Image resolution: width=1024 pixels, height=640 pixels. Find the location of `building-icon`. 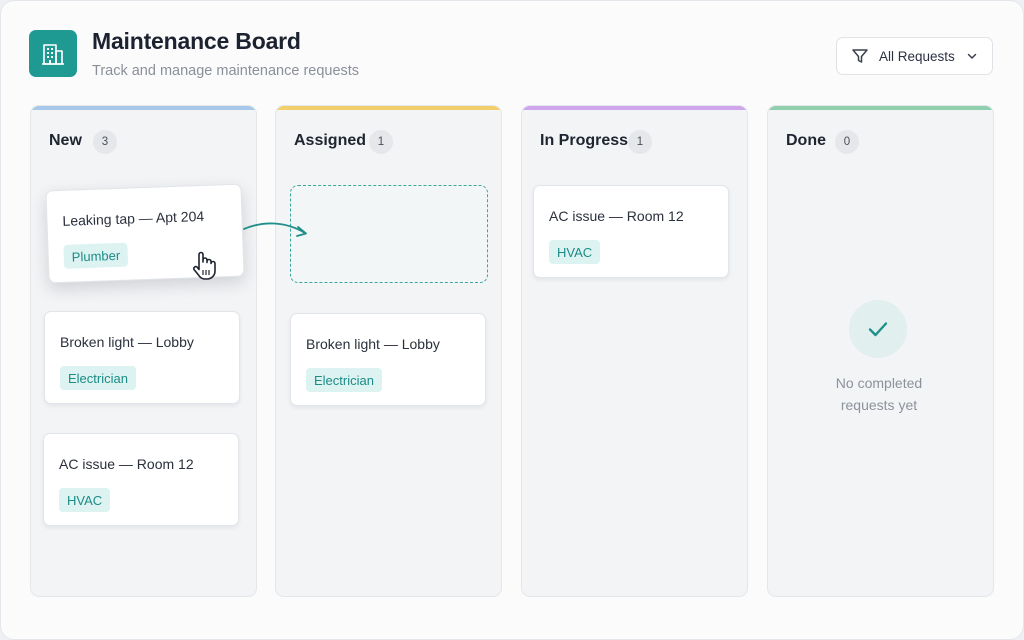

building-icon is located at coordinates (53, 53).